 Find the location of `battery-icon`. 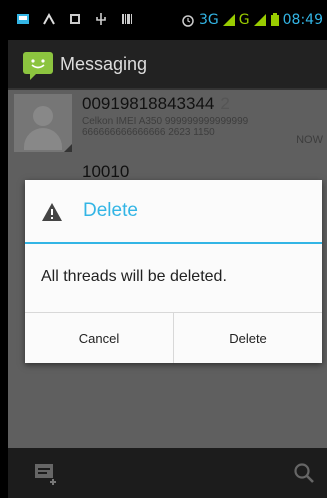

battery-icon is located at coordinates (274, 19).